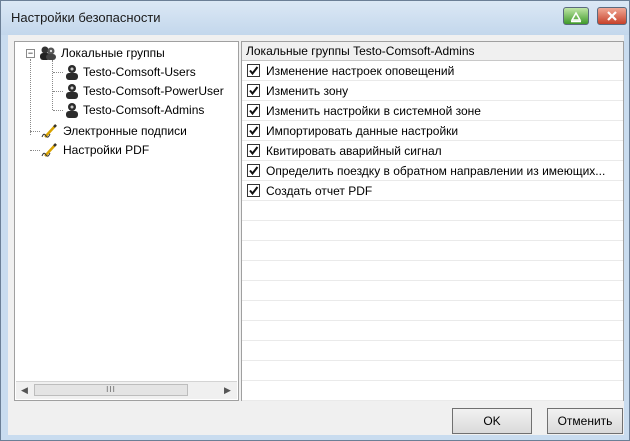  Describe the element at coordinates (585, 421) in the screenshot. I see `cancel-button: Отменить` at that location.